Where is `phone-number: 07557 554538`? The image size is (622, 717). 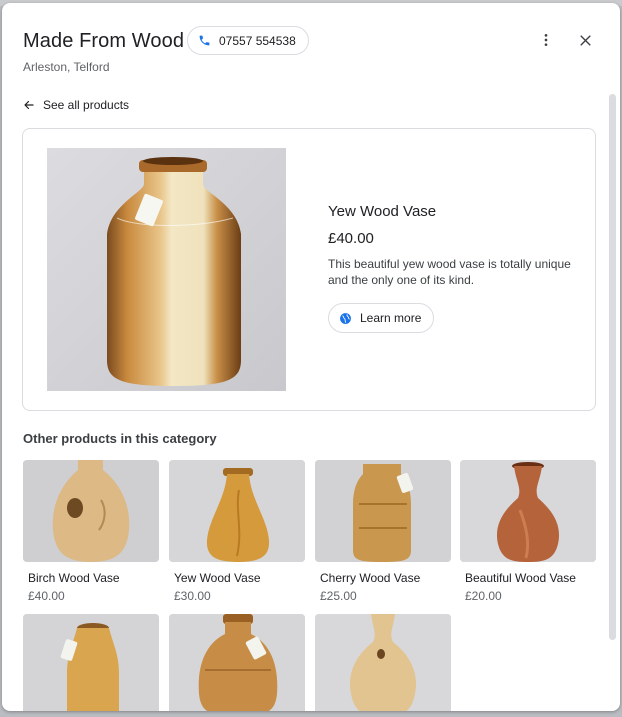 phone-number: 07557 554538 is located at coordinates (257, 40).